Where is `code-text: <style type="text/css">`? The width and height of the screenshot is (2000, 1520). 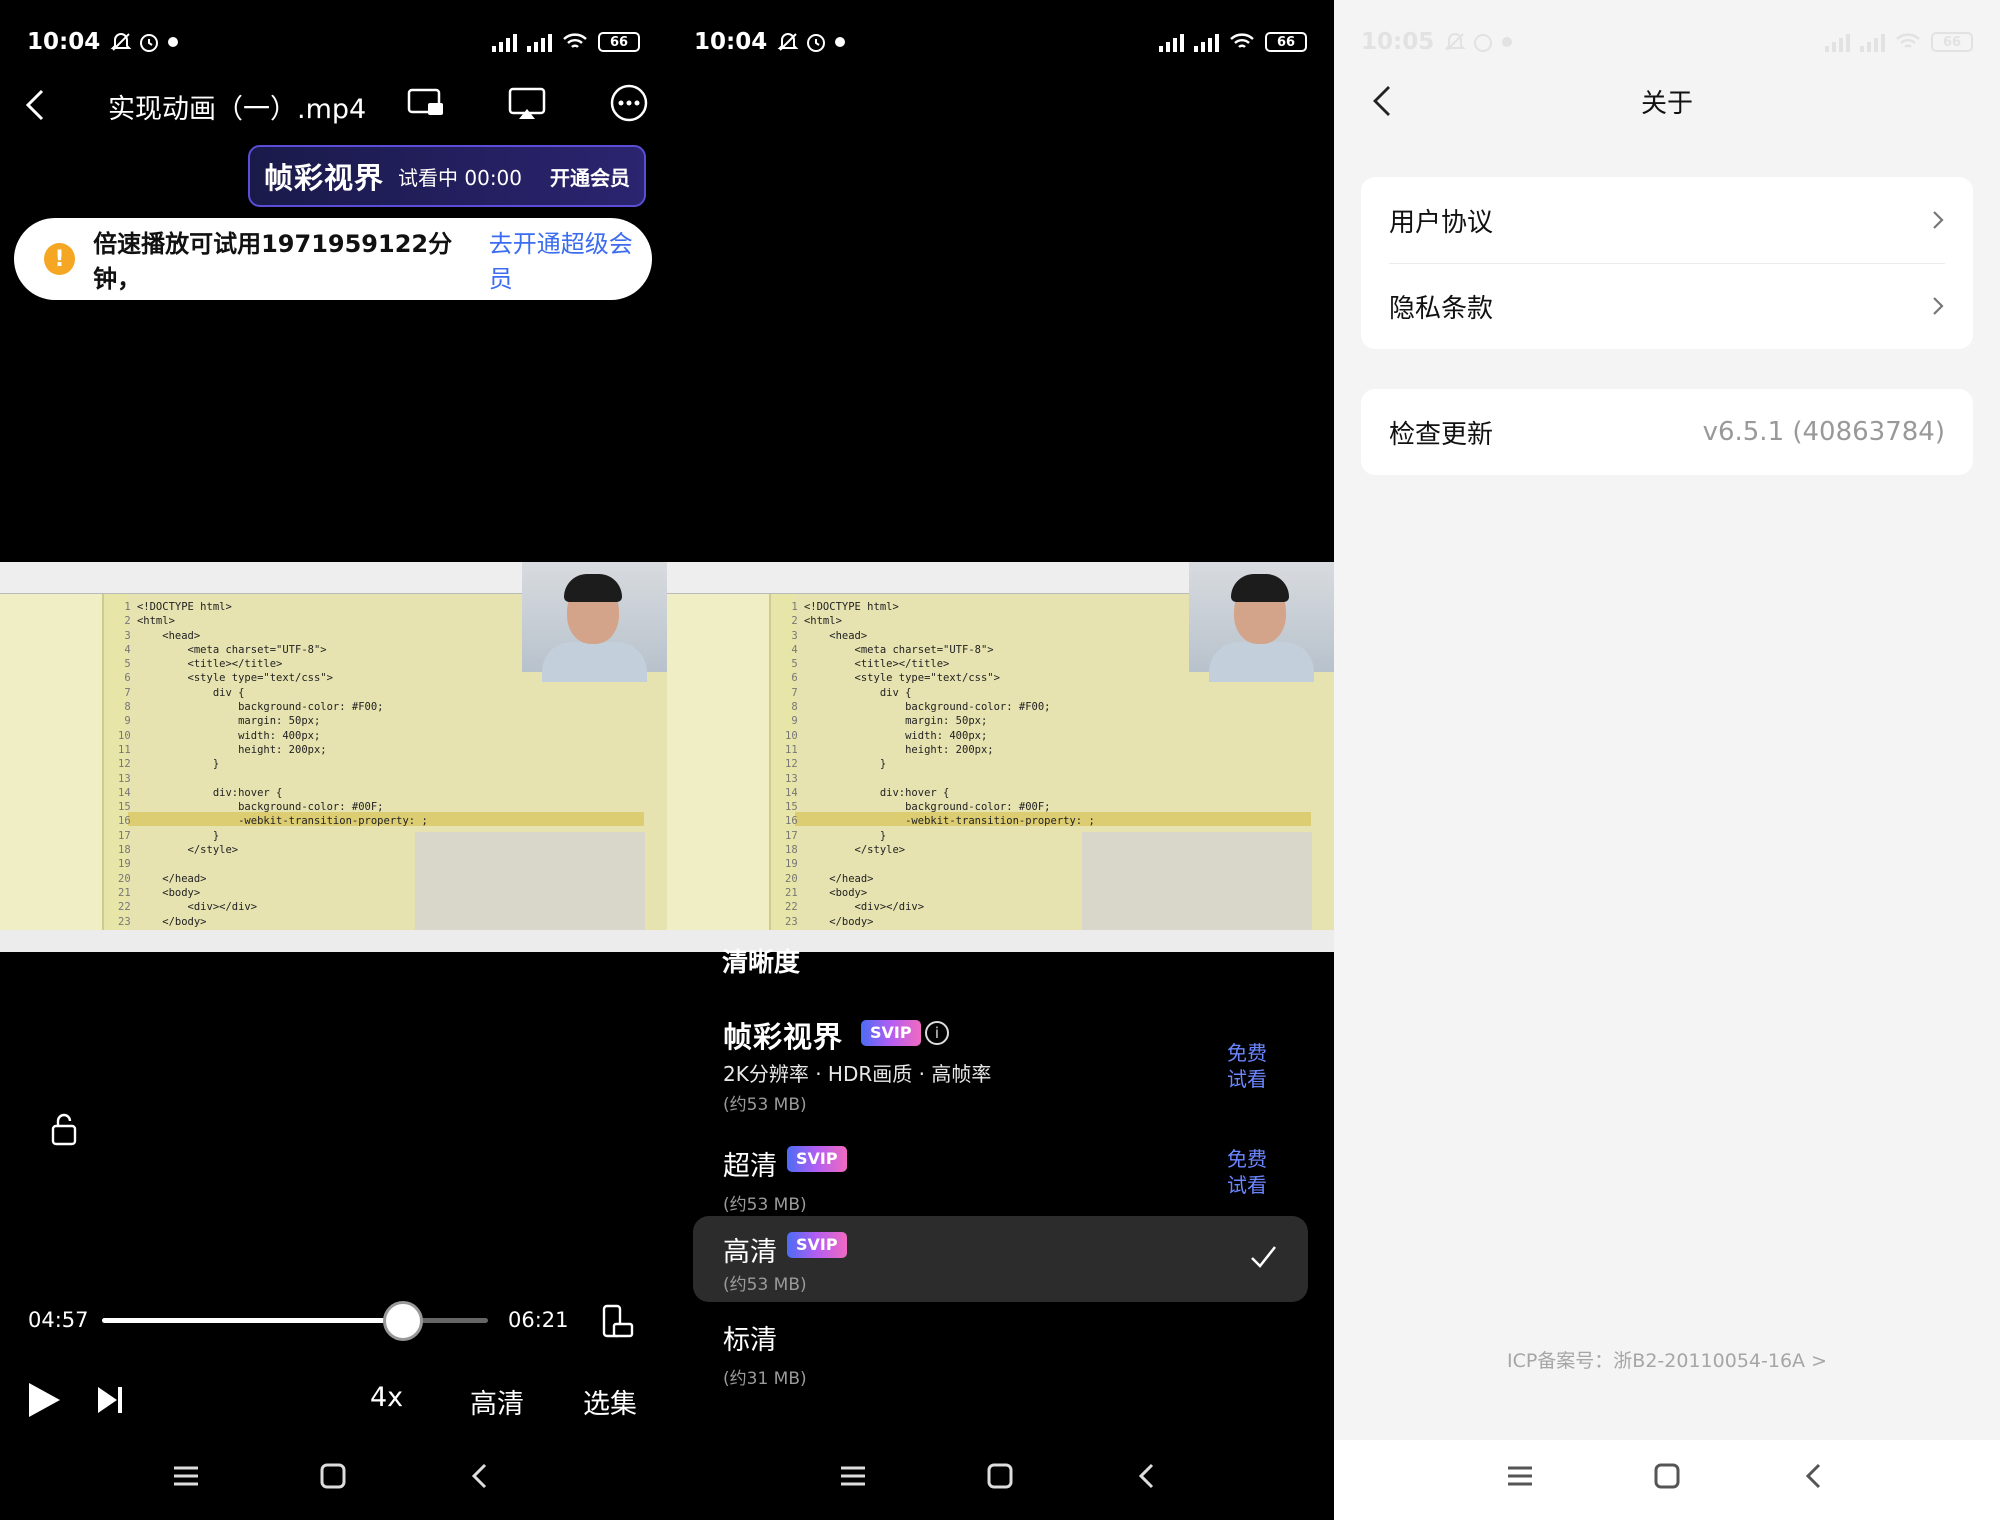 code-text: <style type="text/css"> is located at coordinates (901, 678).